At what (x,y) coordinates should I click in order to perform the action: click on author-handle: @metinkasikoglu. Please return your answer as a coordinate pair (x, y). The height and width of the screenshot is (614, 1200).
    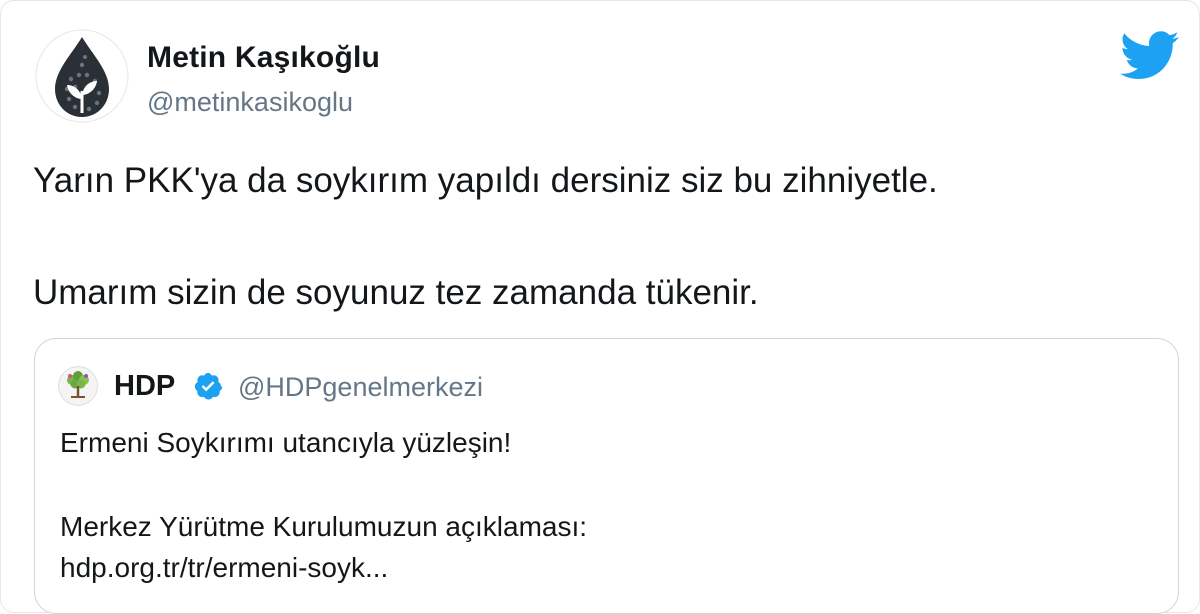
    Looking at the image, I should click on (250, 102).